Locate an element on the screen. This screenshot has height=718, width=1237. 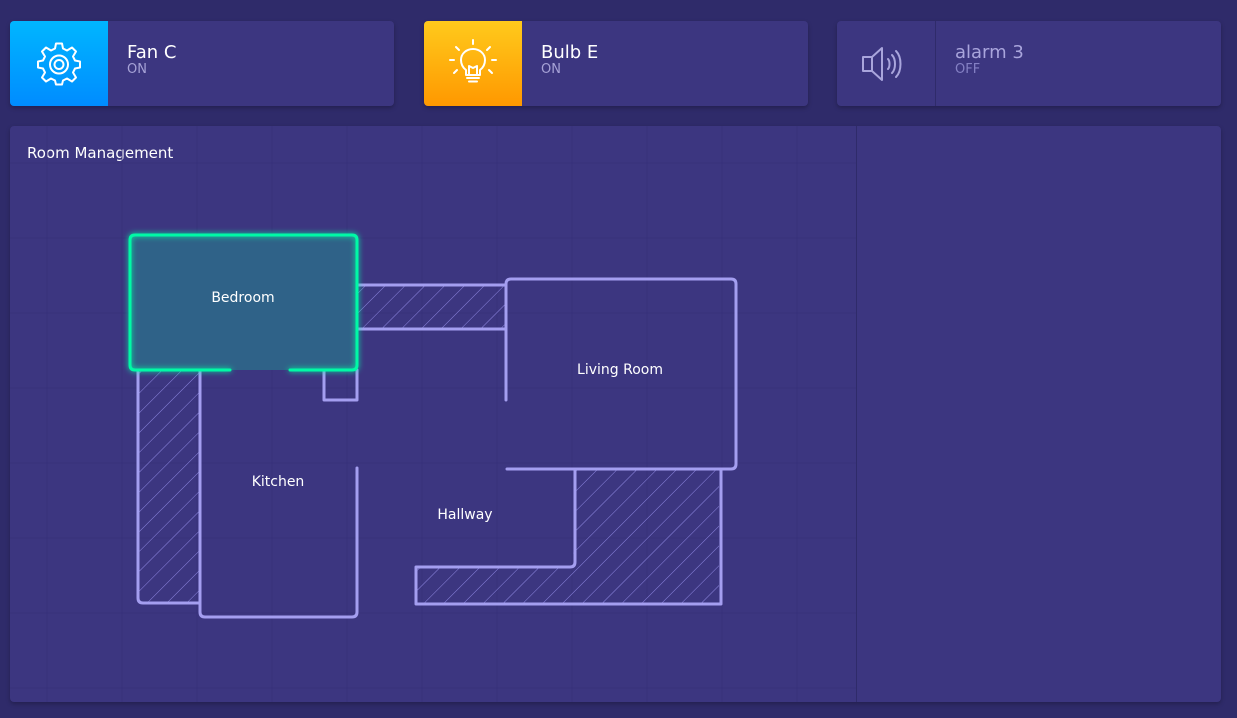
device-icon-box-fan is located at coordinates (59, 63).